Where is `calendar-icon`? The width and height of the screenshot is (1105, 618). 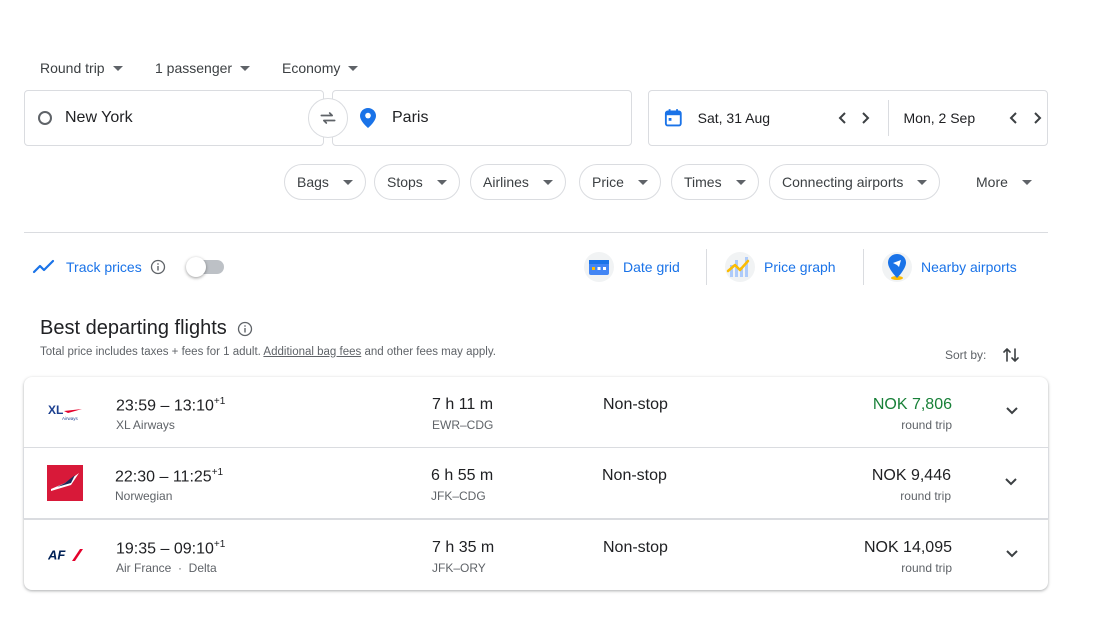
calendar-icon is located at coordinates (673, 118).